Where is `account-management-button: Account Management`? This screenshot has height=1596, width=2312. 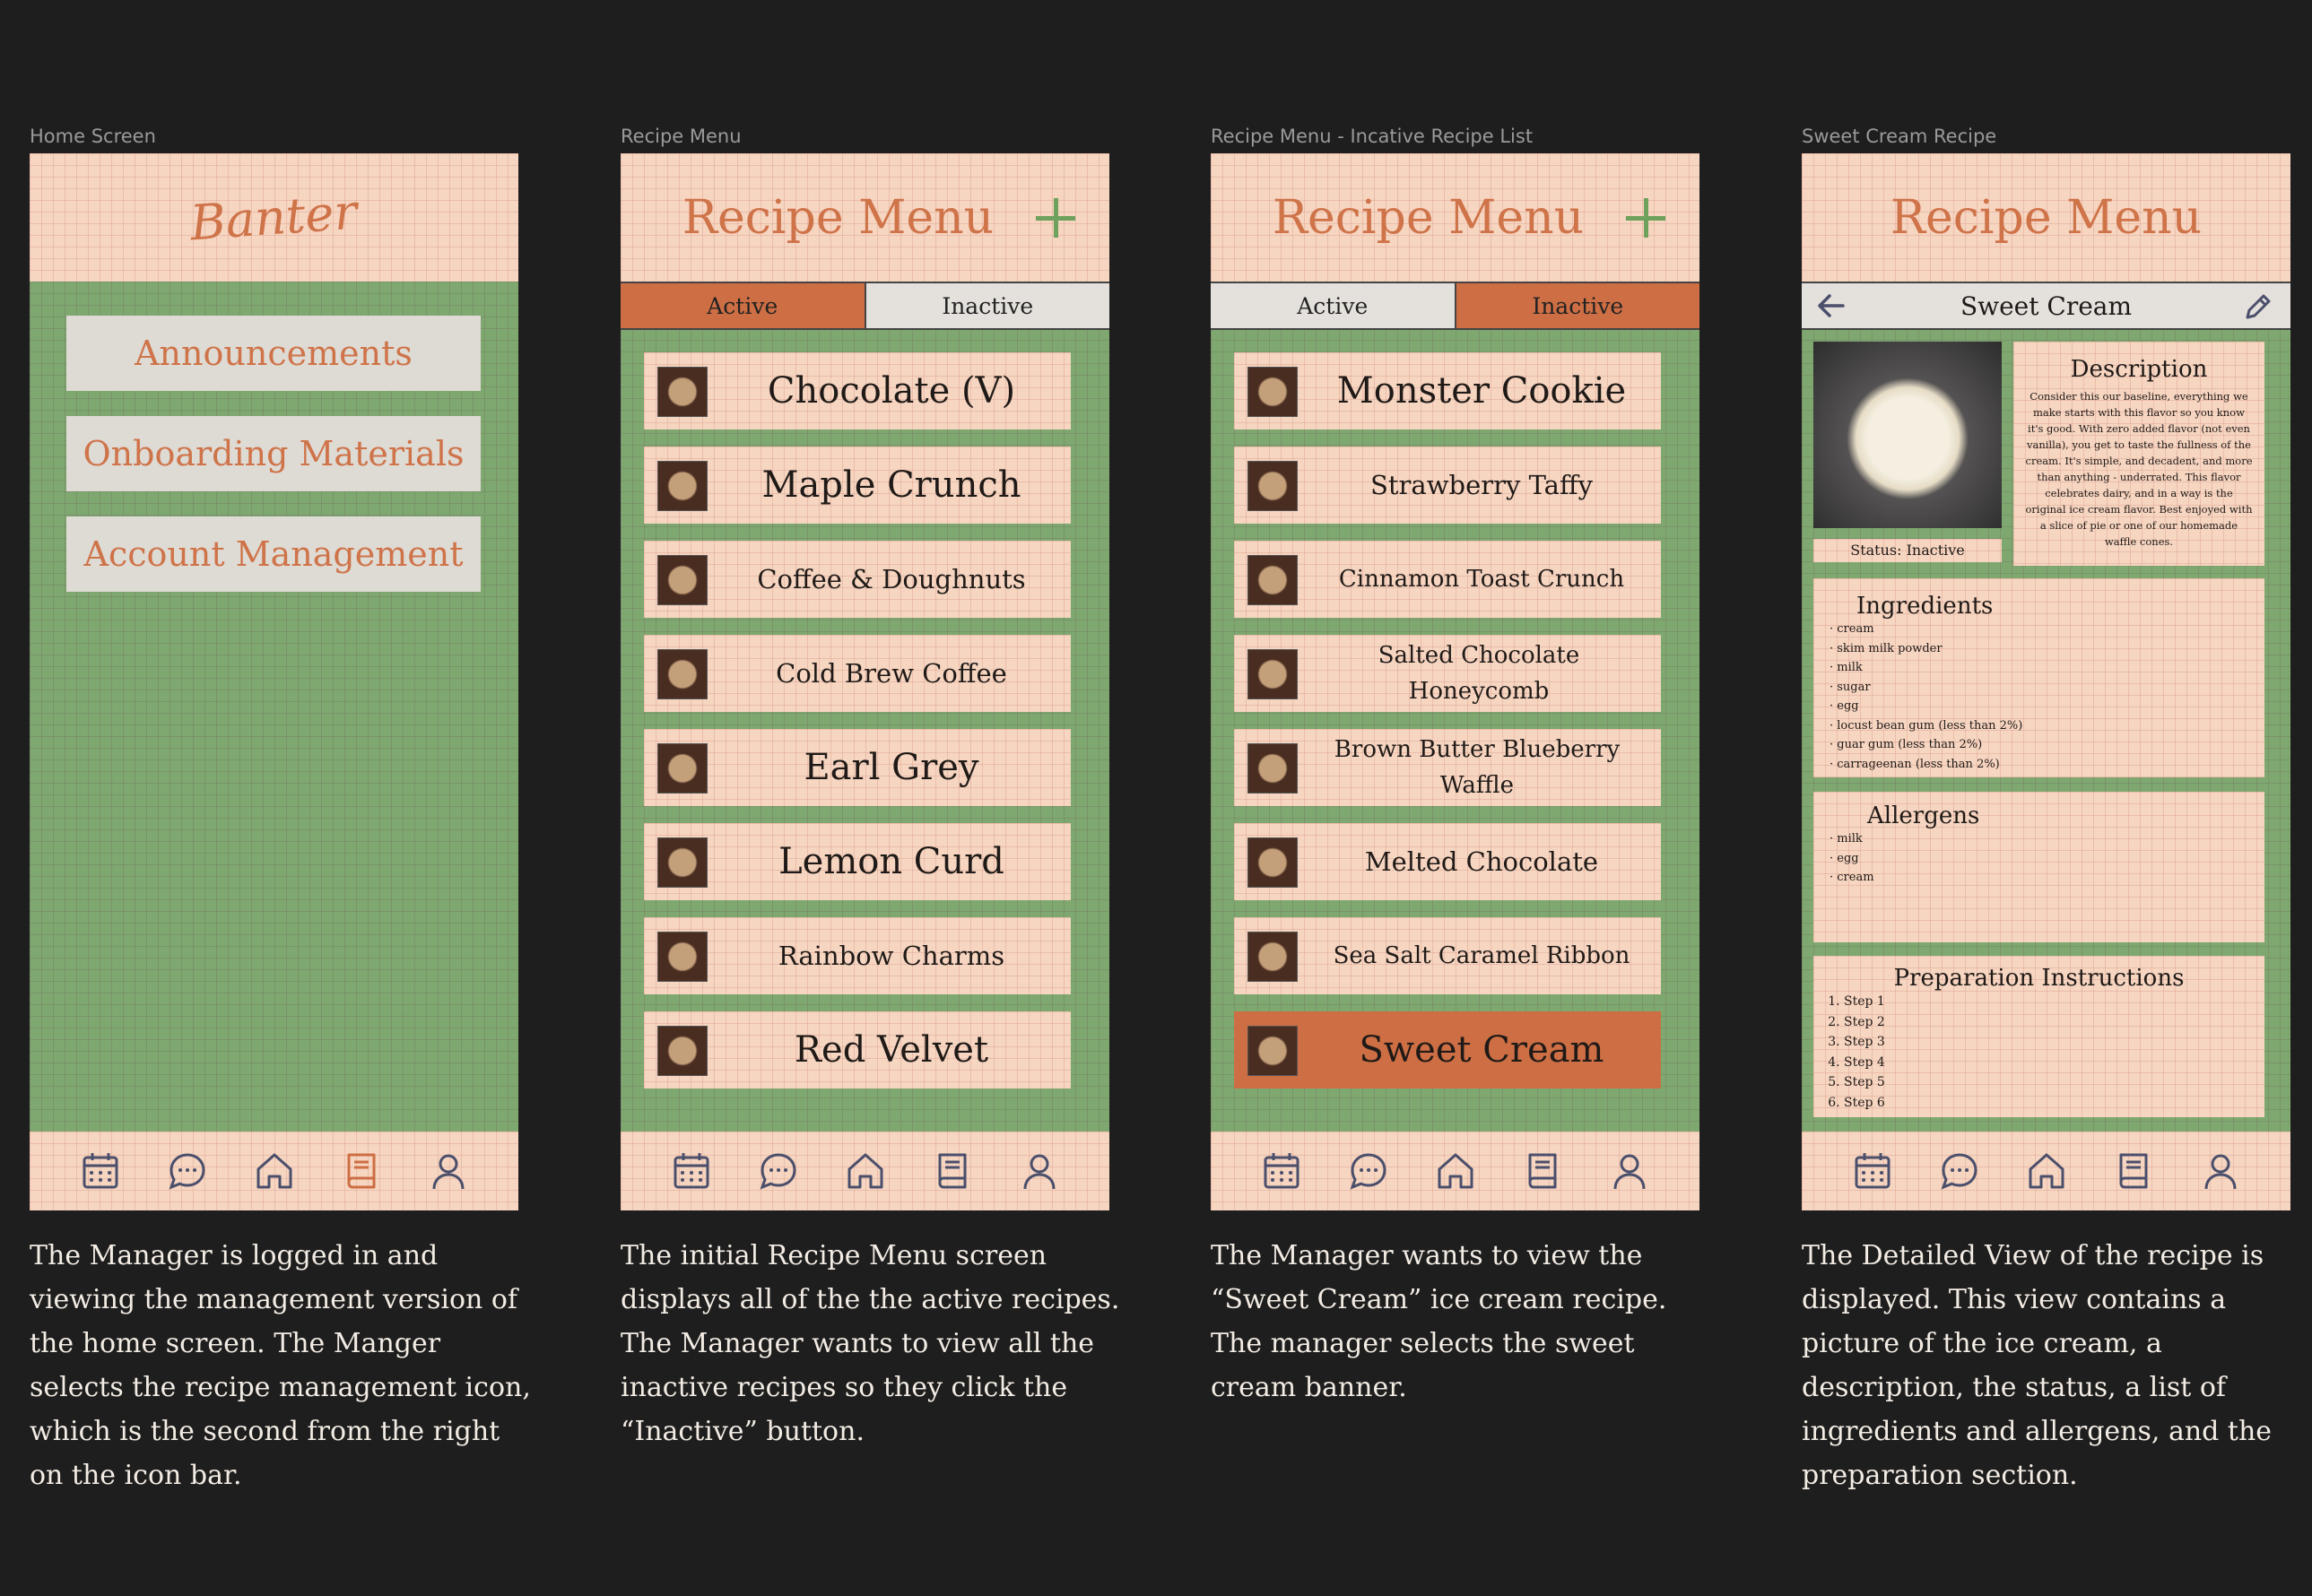 account-management-button: Account Management is located at coordinates (273, 554).